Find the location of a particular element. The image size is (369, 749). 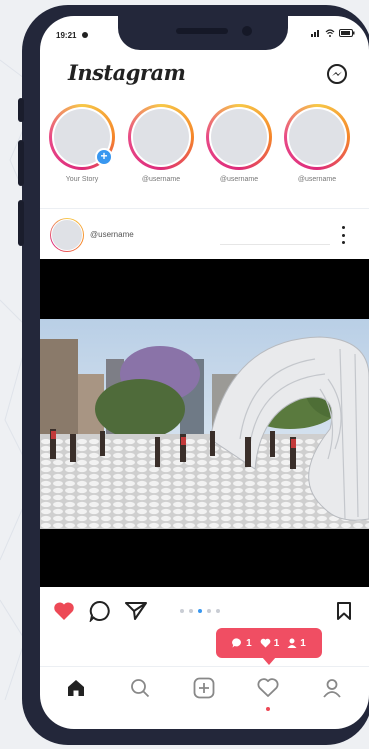

heart-filled-icon is located at coordinates (64, 611).